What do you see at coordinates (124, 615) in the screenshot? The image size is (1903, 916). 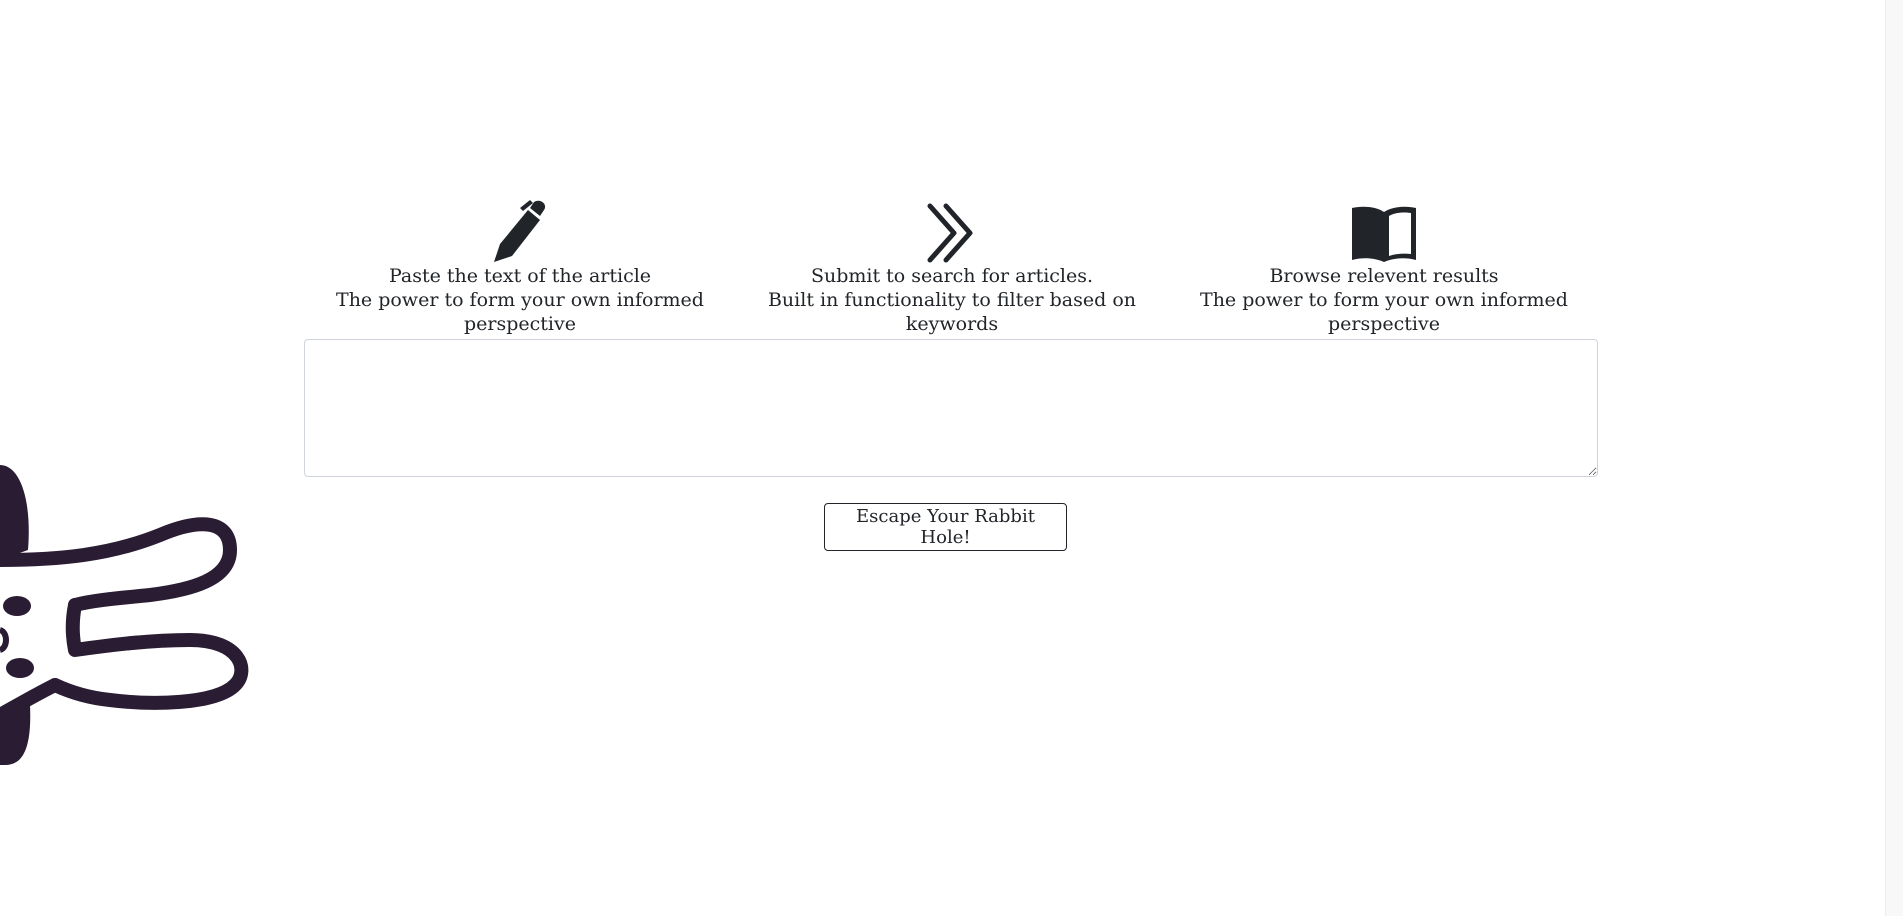 I see `rabbit-logo-icon` at bounding box center [124, 615].